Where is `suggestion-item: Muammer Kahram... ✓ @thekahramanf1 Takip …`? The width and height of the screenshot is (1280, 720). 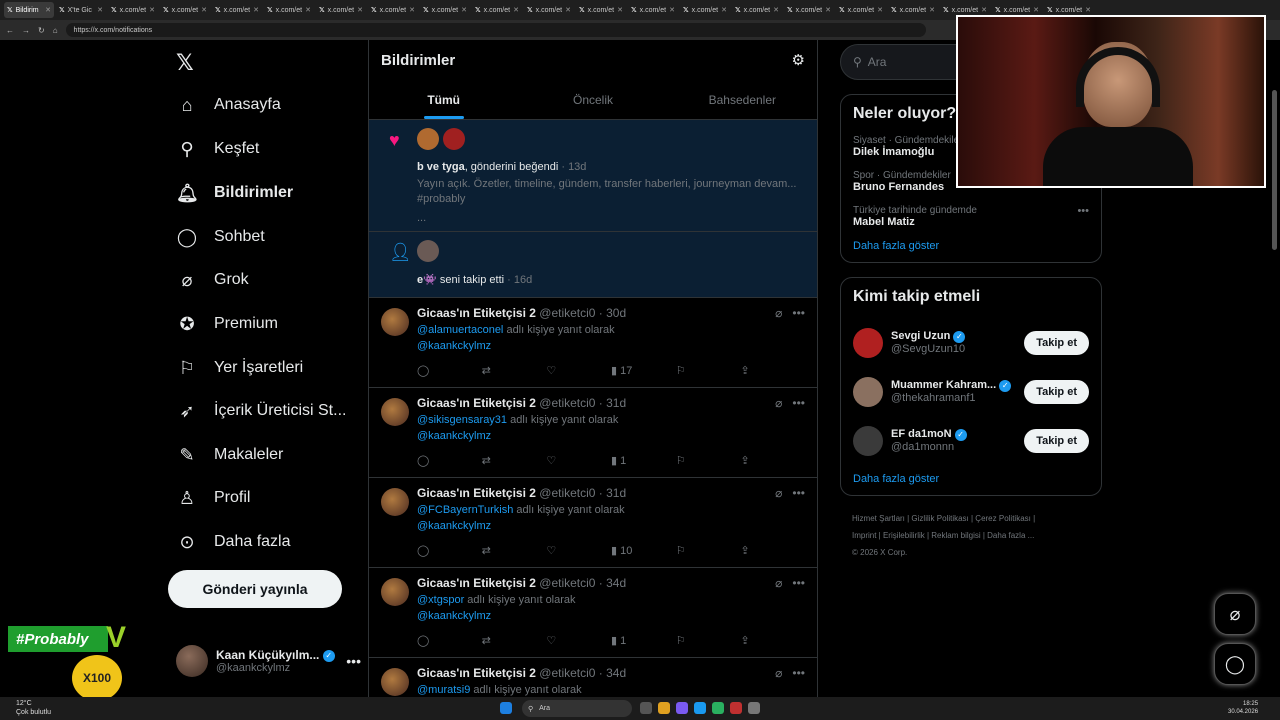 suggestion-item: Muammer Kahram... ✓ @thekahramanf1 Takip … is located at coordinates (971, 391).